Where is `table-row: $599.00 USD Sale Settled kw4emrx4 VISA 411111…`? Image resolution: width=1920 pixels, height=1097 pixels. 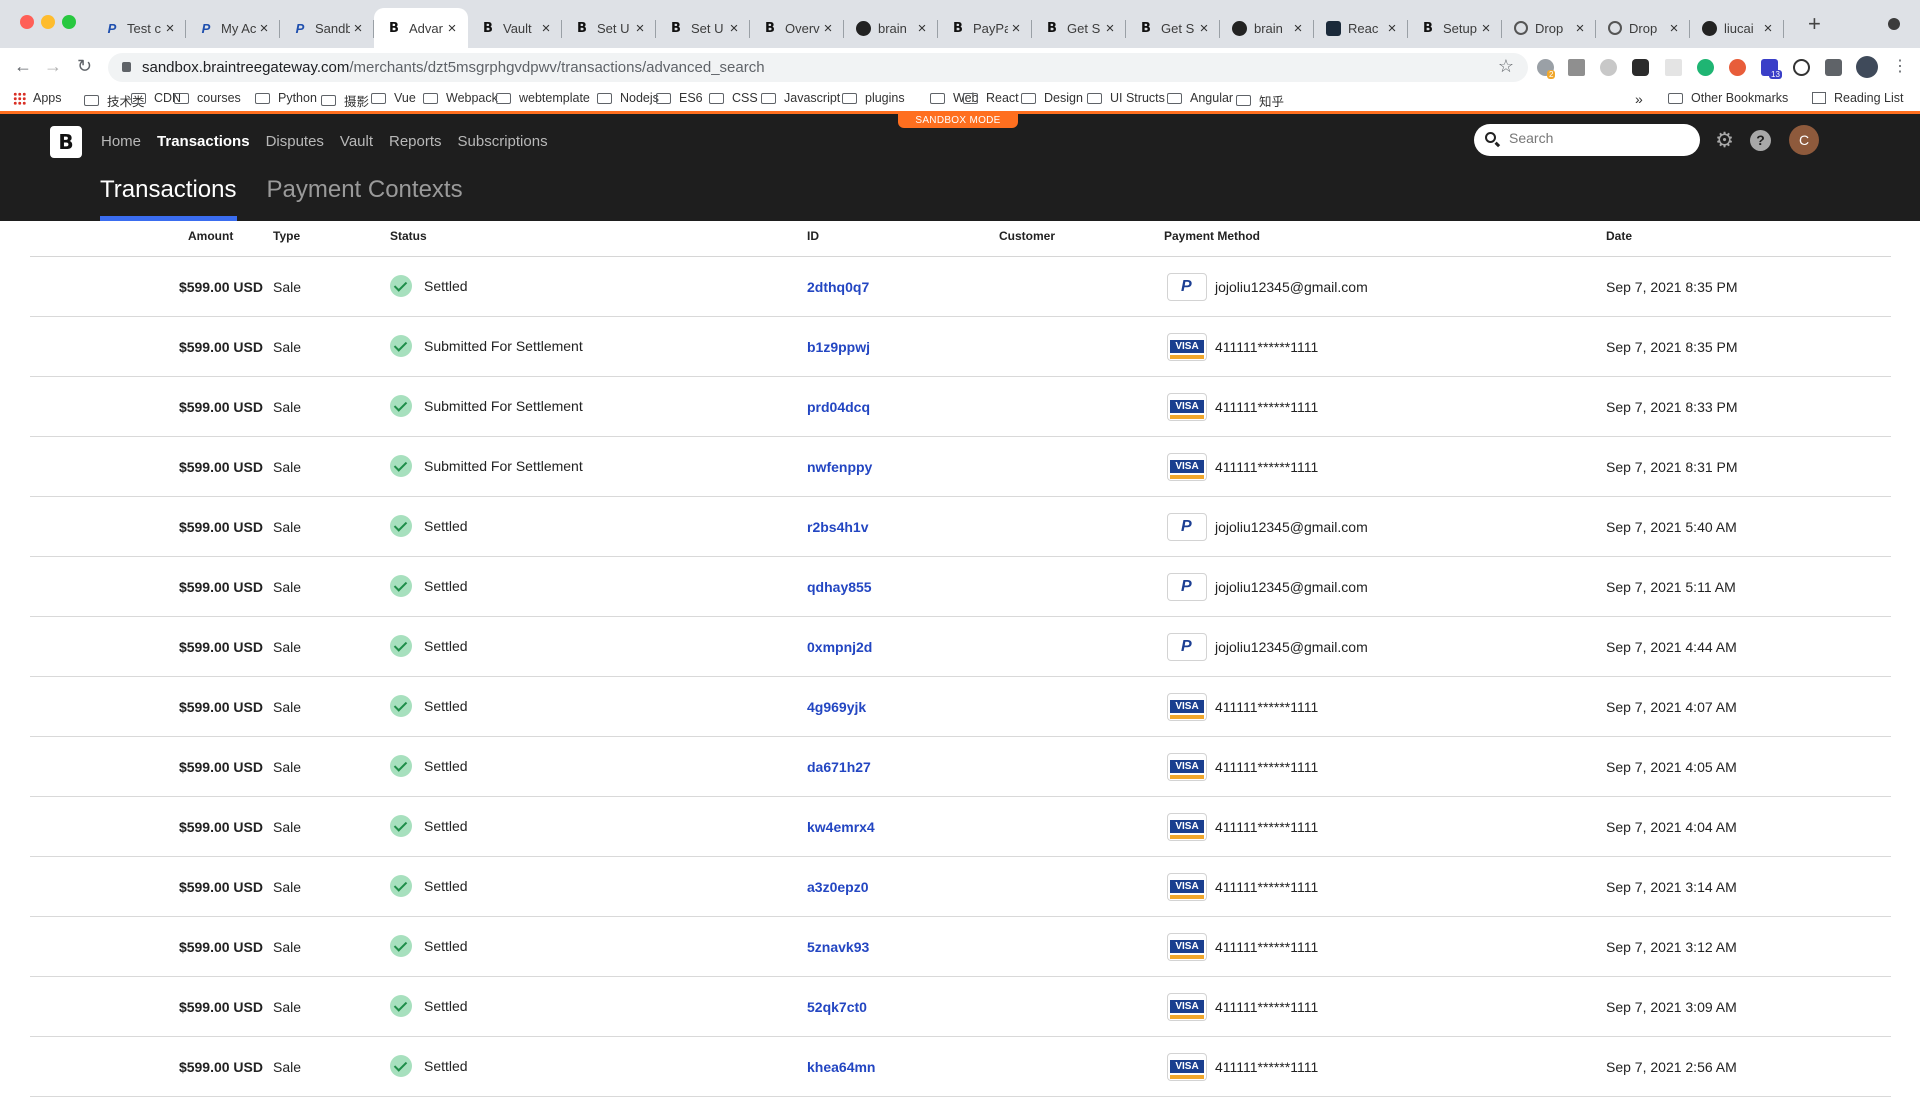
table-row: $599.00 USD Sale Settled kw4emrx4 VISA 411111… is located at coordinates (960, 827).